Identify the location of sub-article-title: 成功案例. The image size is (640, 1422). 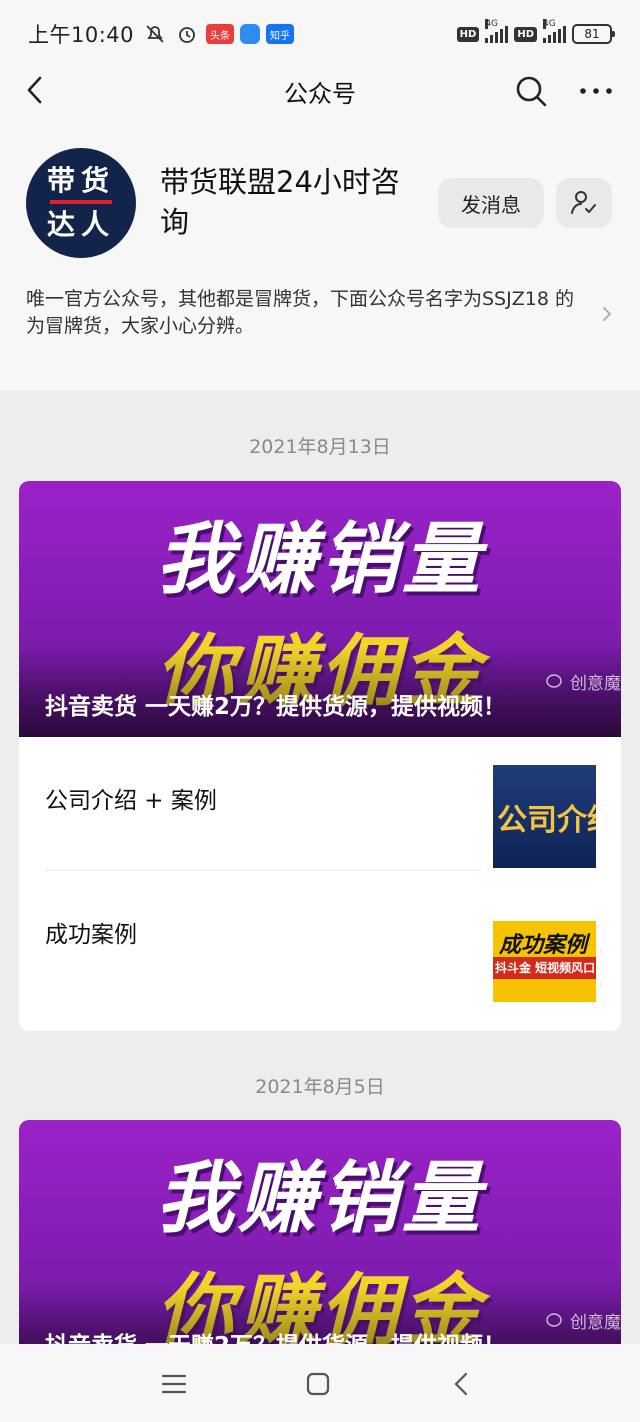
(91, 935).